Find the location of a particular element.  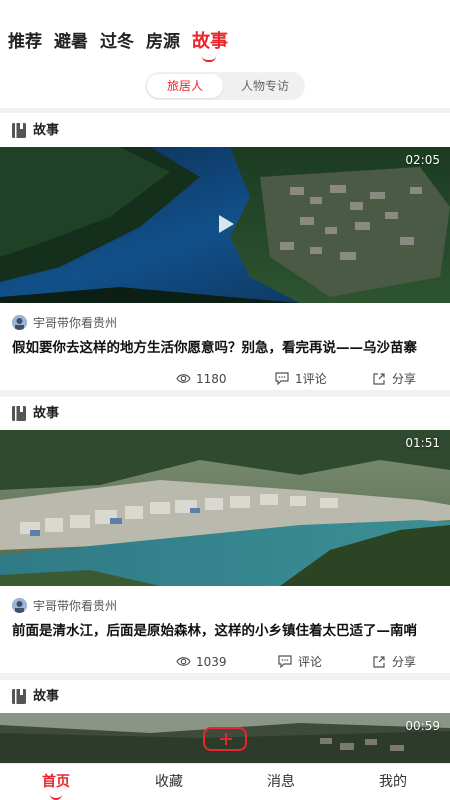

active-tab-indicator is located at coordinates (209, 59).